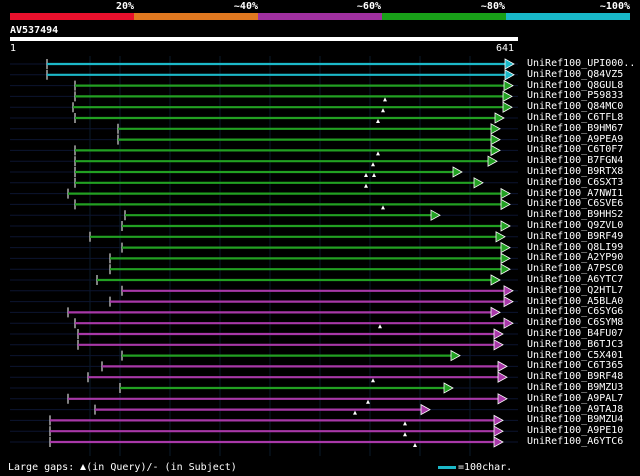 The image size is (640, 476). What do you see at coordinates (575, 128) in the screenshot?
I see `hit-label: UniRef100_B9HM67` at bounding box center [575, 128].